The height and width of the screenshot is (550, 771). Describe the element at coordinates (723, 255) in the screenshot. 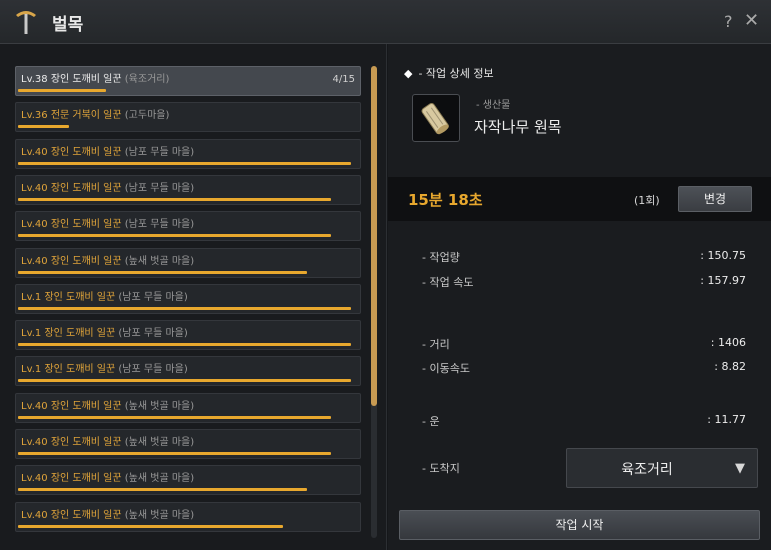

I see `stat-value-workload: : 150.75` at that location.